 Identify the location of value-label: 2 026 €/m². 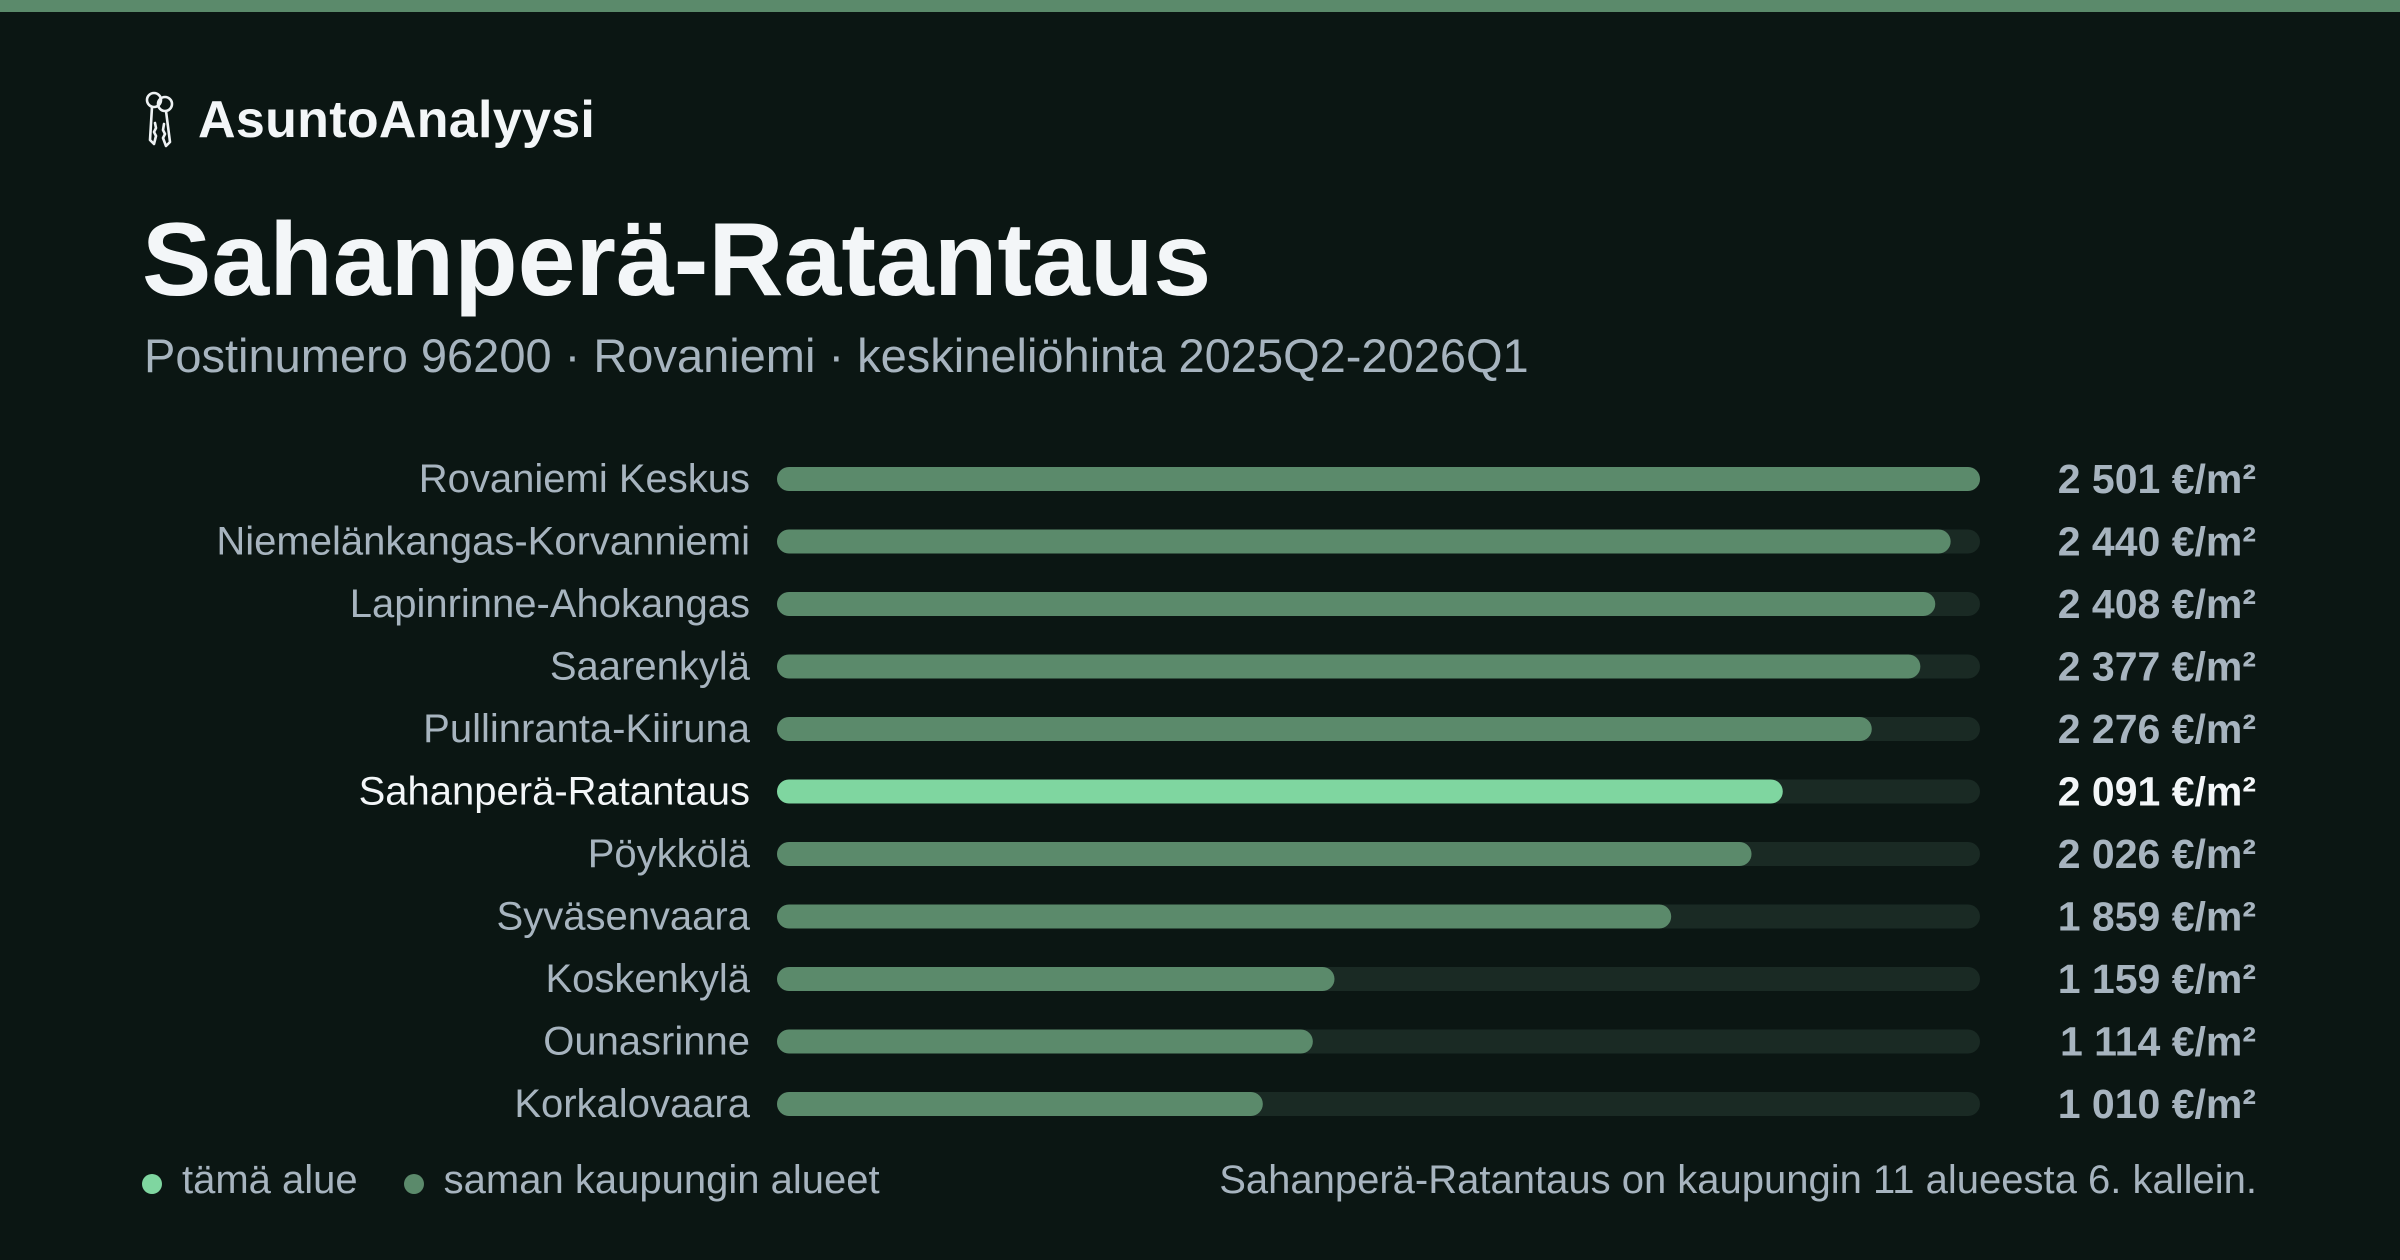
(2157, 854).